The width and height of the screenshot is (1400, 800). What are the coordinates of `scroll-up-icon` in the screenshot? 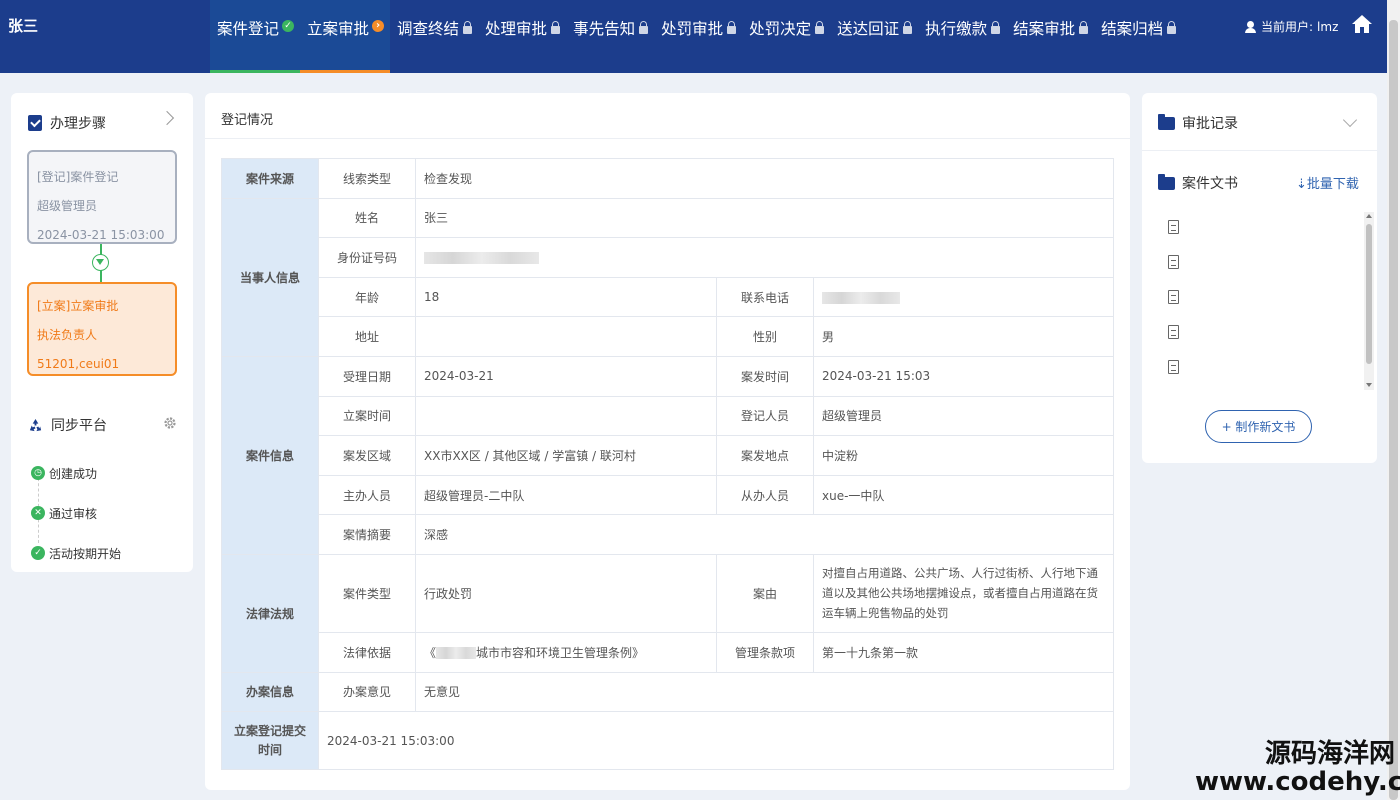 It's located at (1369, 216).